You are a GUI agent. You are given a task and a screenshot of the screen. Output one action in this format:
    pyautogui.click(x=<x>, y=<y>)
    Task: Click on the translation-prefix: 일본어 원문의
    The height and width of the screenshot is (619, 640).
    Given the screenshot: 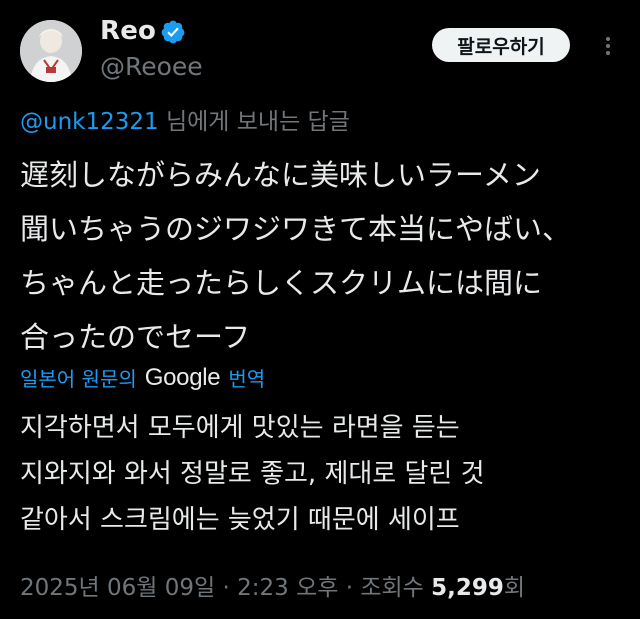 What is the action you would take?
    pyautogui.click(x=78, y=379)
    